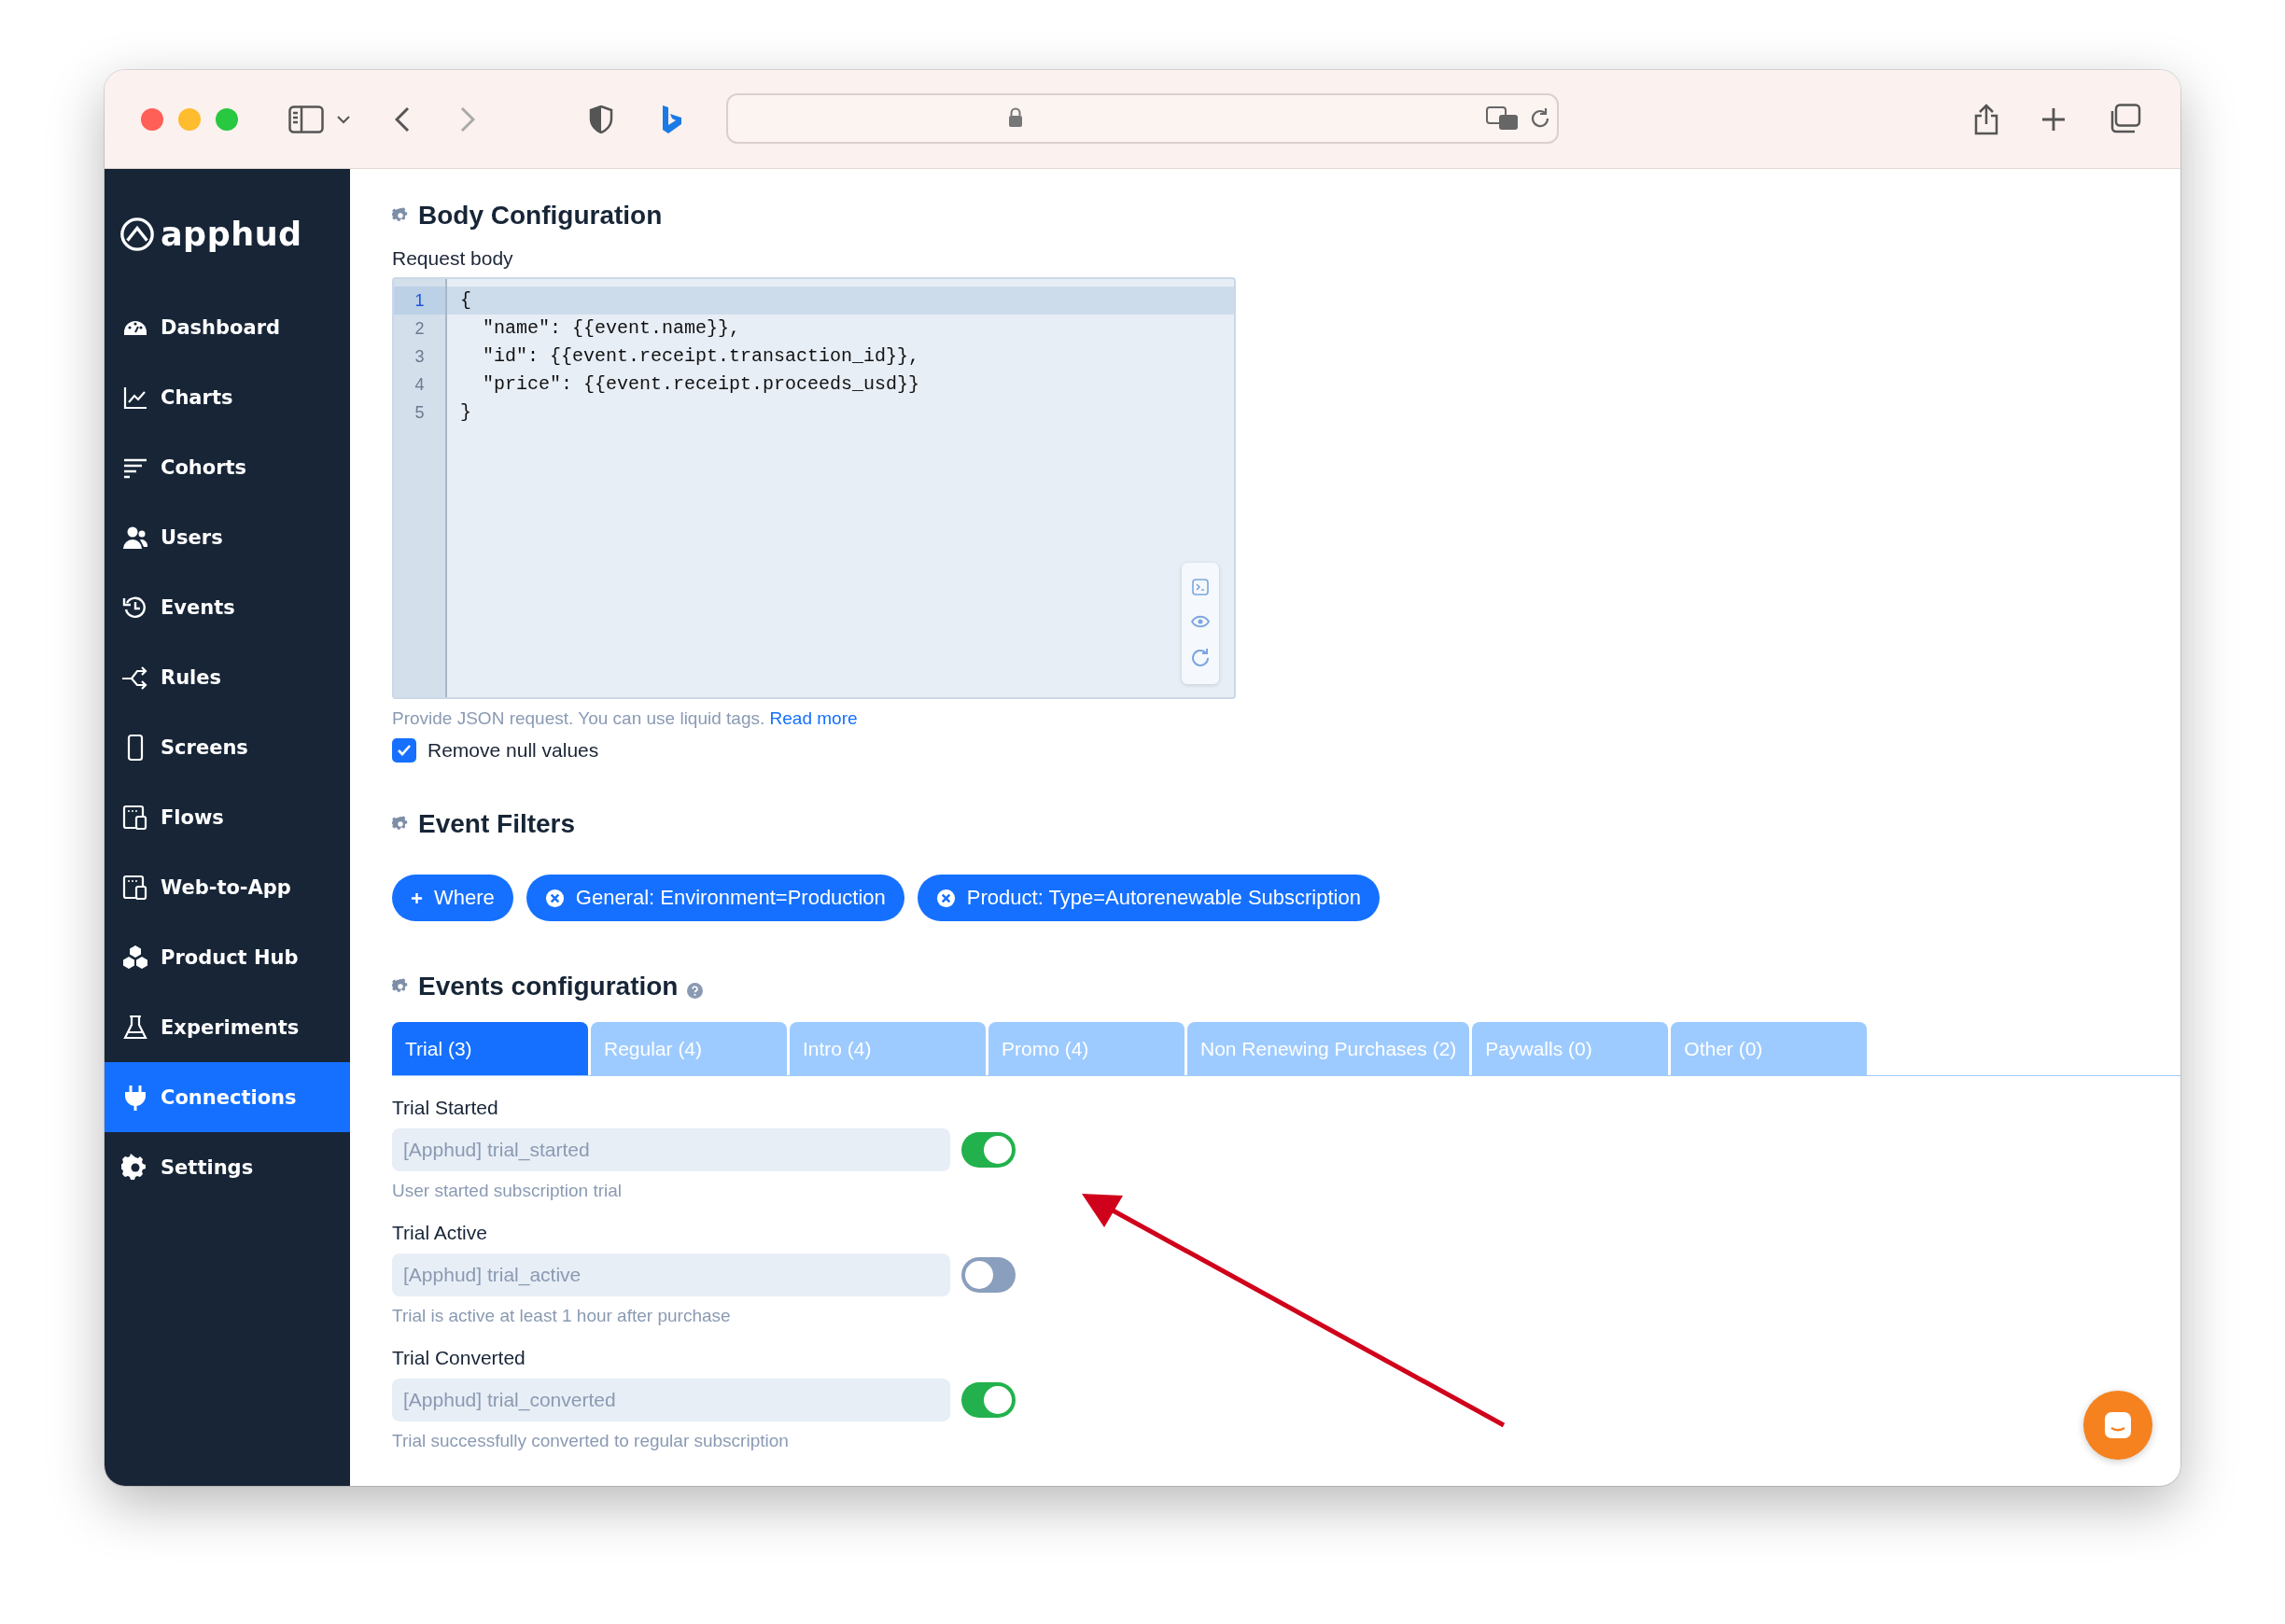 The image size is (2285, 1624). Describe the element at coordinates (227, 1167) in the screenshot. I see `sidebar-item: Settings` at that location.